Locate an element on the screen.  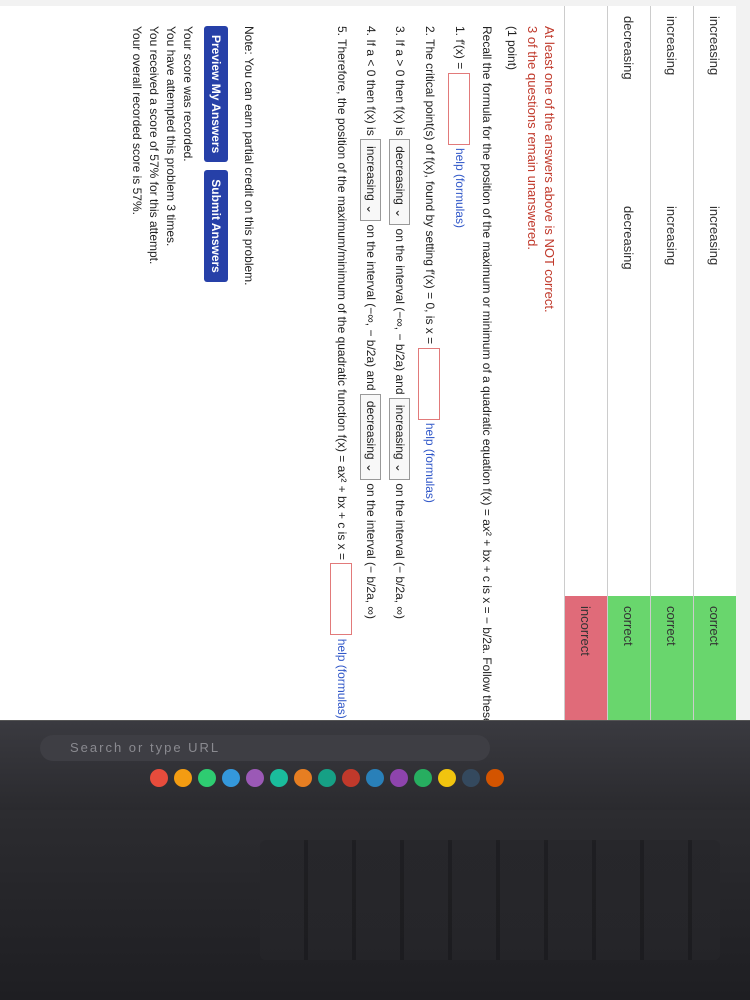
step-3-select-2-value: increasing is located at coordinates (400, 432).